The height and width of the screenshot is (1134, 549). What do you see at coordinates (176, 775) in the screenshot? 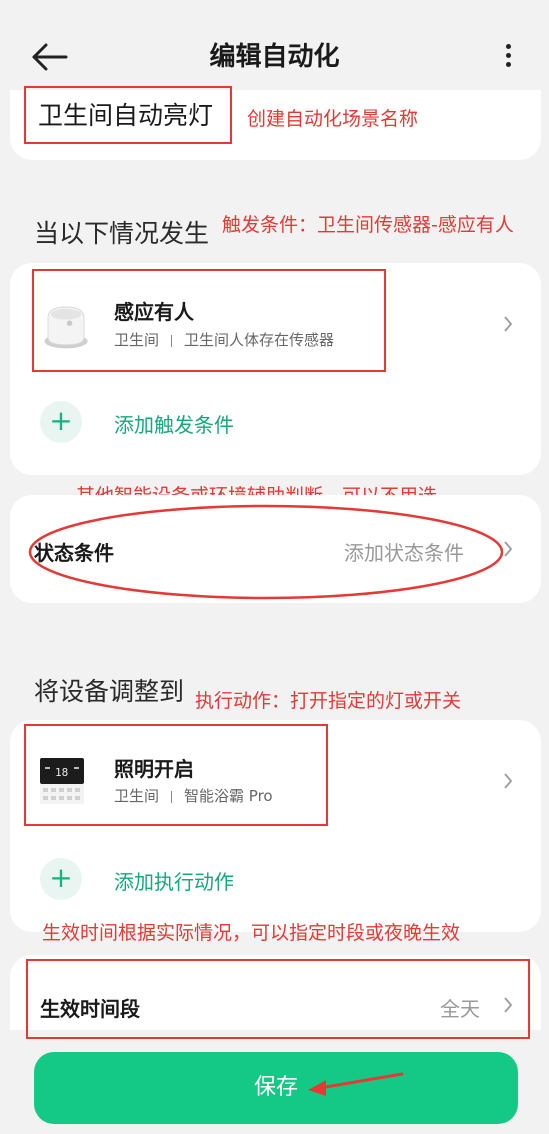
I see `annotation-box-action` at bounding box center [176, 775].